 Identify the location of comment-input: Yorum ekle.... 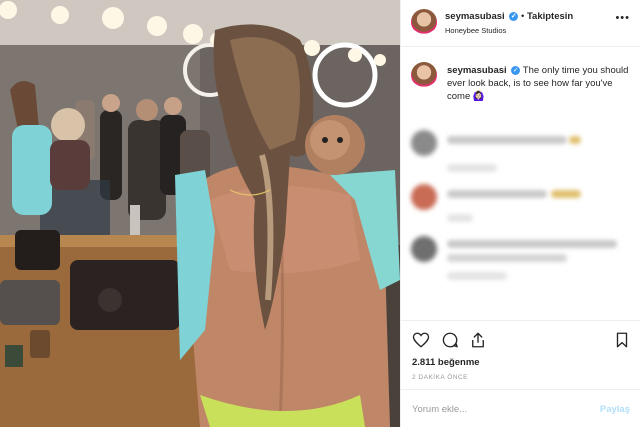
(439, 409).